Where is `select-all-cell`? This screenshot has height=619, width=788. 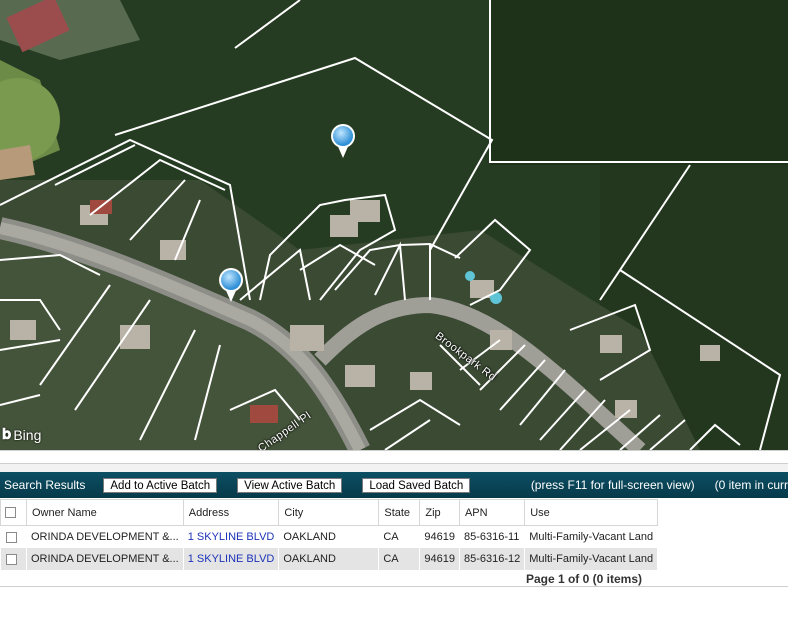
select-all-cell is located at coordinates (13, 512).